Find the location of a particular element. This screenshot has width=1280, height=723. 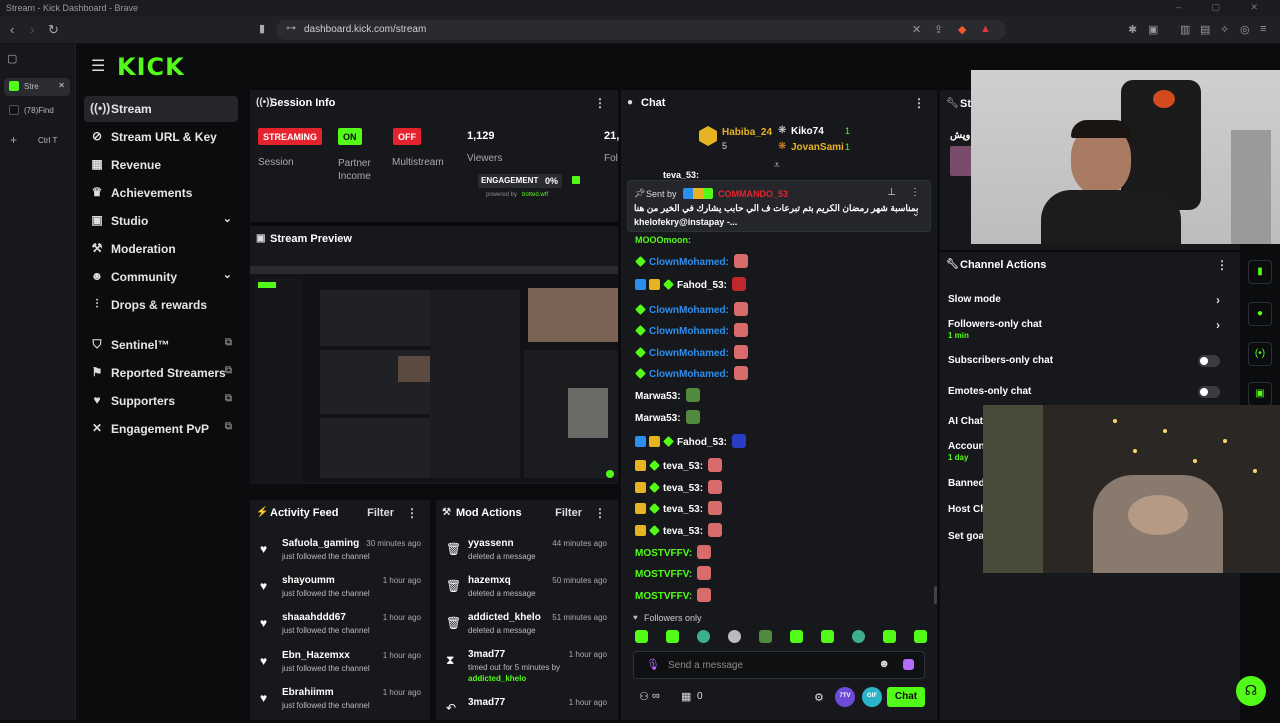

address-bar: ⊶ dashboard.kick.com/stream is located at coordinates (641, 30).